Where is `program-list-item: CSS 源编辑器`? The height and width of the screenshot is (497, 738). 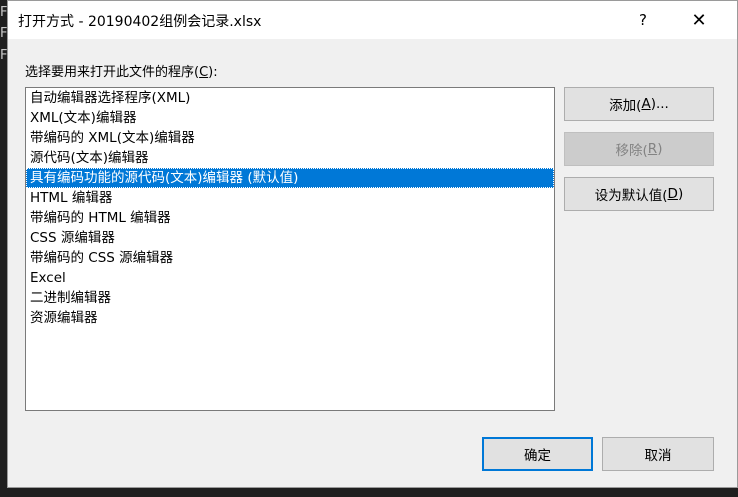 program-list-item: CSS 源编辑器 is located at coordinates (290, 238).